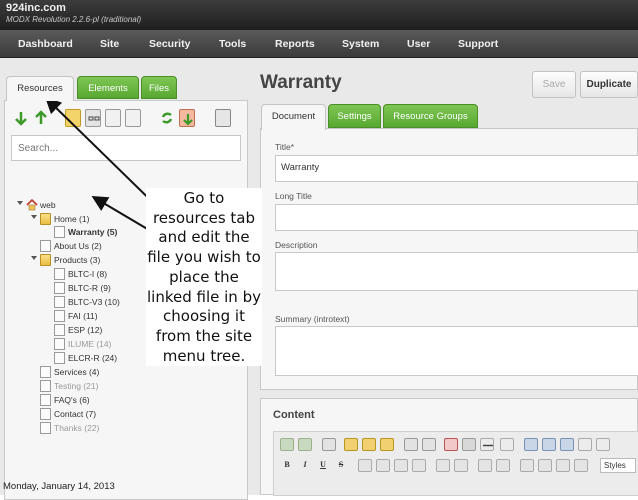  I want to click on find-icon, so click(411, 444).